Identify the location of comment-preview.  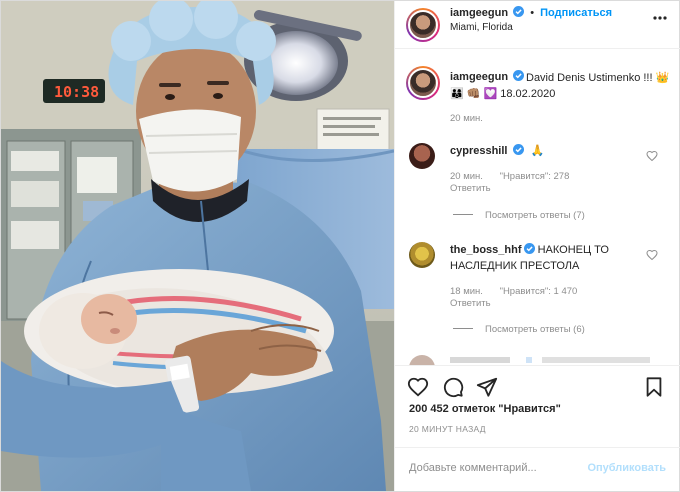
(550, 360).